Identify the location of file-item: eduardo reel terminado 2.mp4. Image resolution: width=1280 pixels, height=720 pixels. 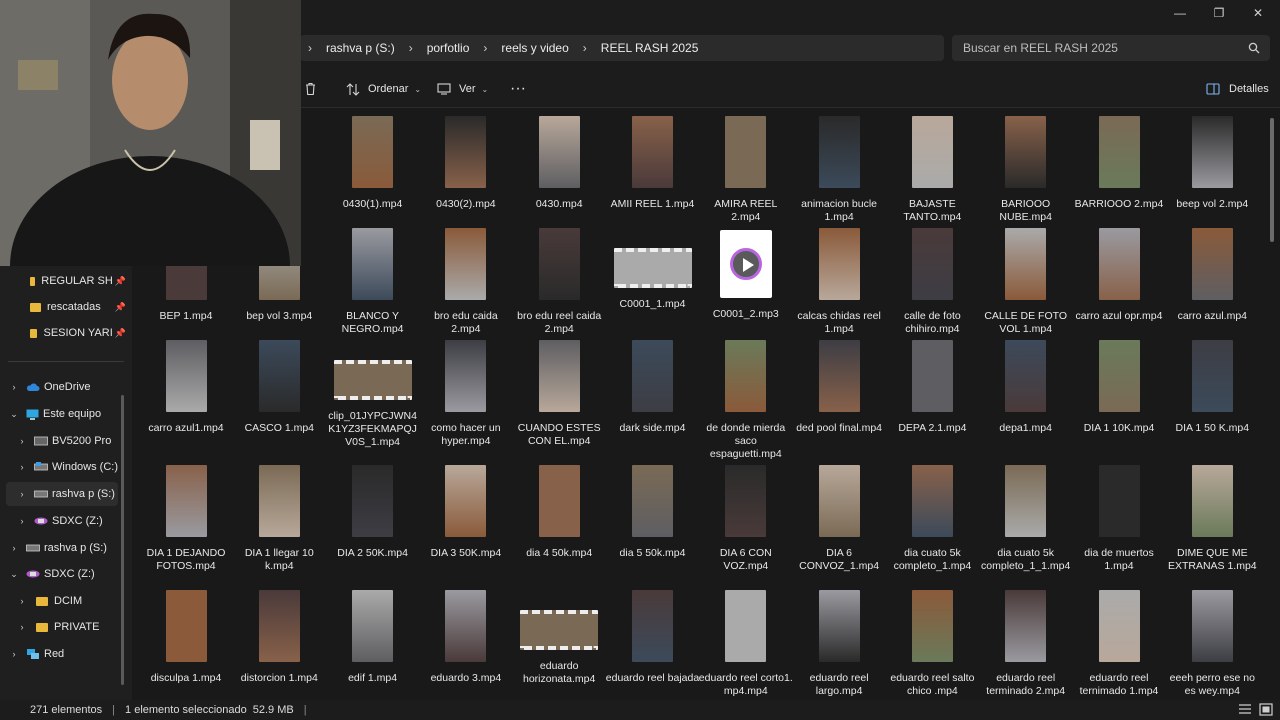
(1026, 644).